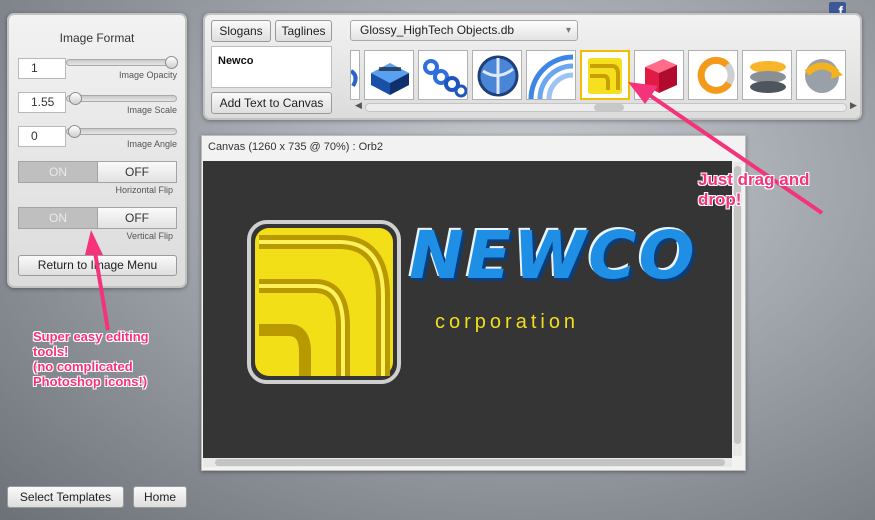  I want to click on vertical-flip-off: OFF, so click(137, 218).